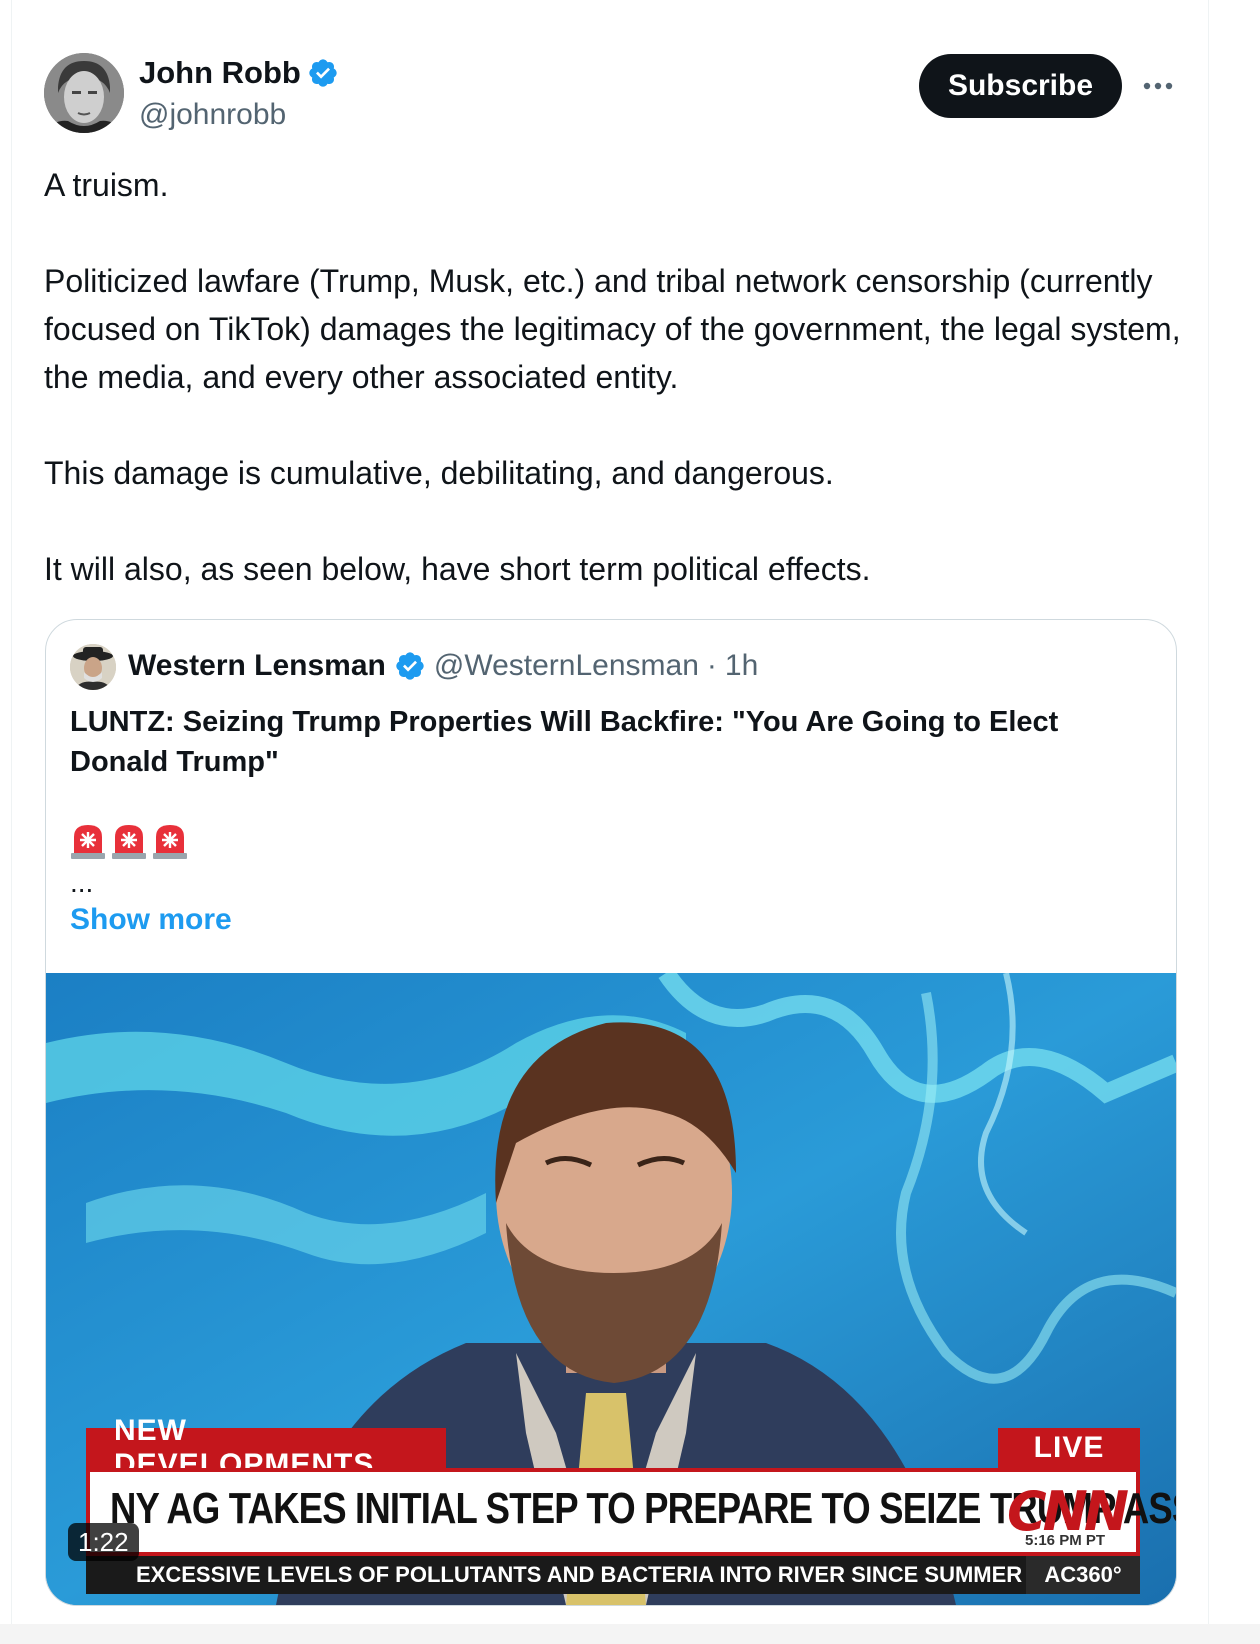  Describe the element at coordinates (239, 73) in the screenshot. I see `author-name: John Robb` at that location.